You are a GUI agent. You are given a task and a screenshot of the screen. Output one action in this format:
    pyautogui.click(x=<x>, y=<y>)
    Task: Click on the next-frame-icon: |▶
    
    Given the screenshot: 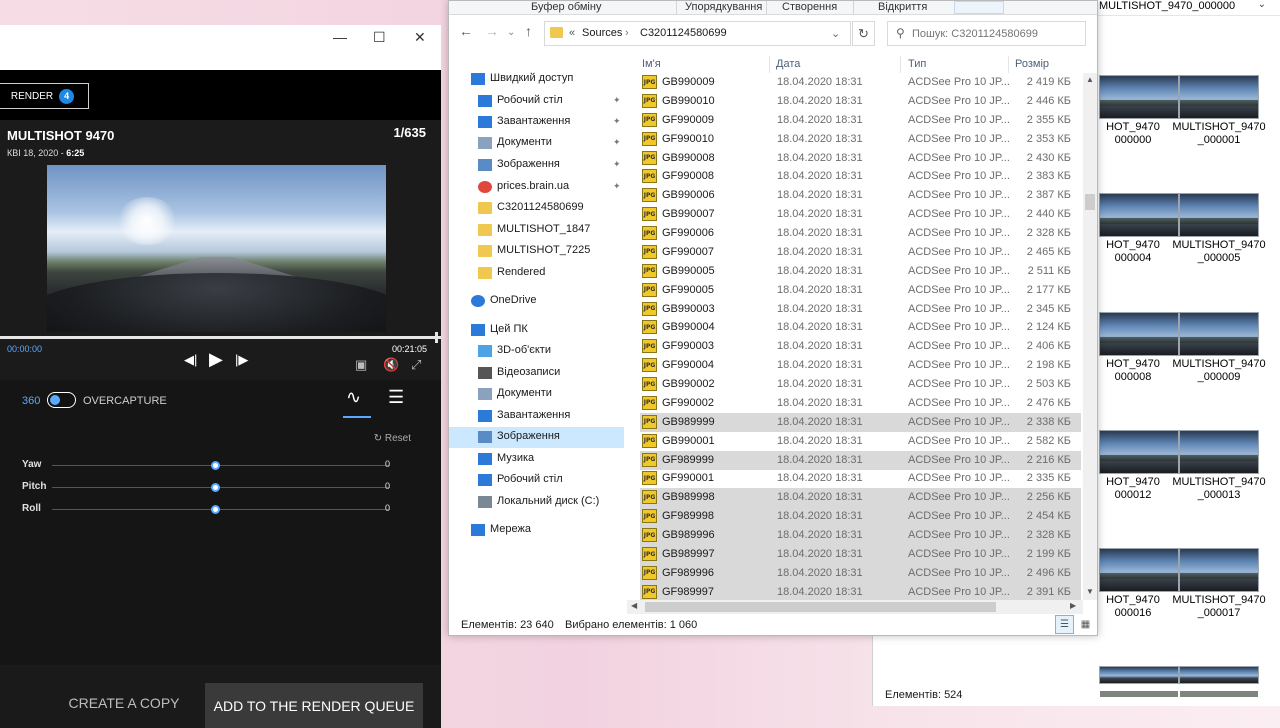 What is the action you would take?
    pyautogui.click(x=241, y=360)
    